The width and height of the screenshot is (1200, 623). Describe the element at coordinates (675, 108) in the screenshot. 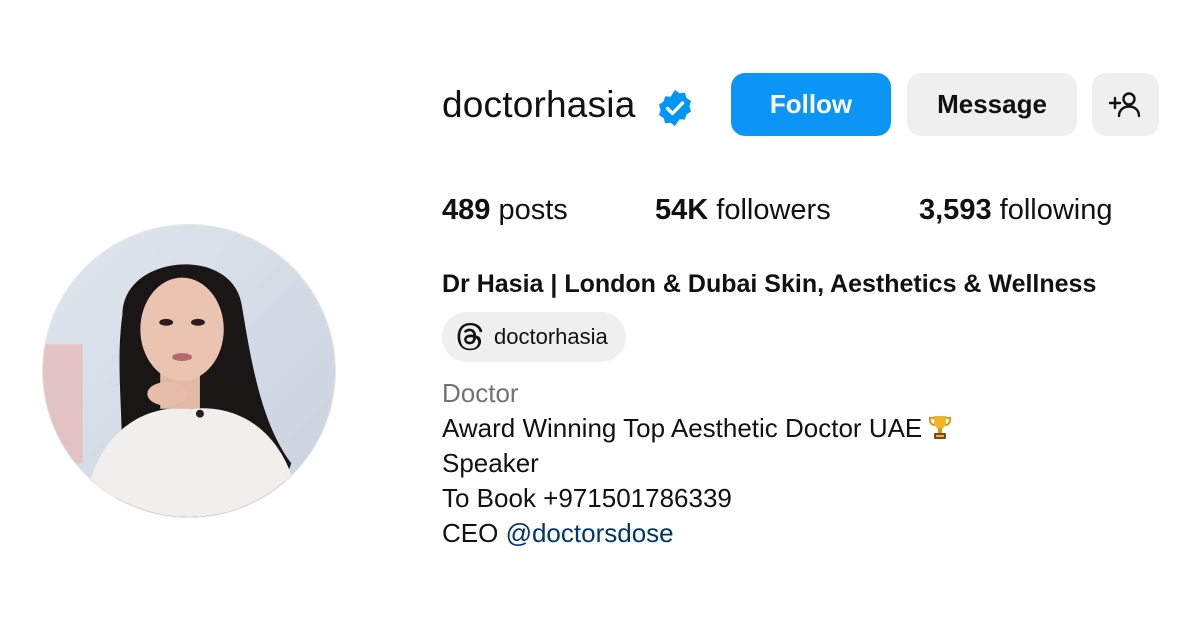

I see `verified-badge-icon` at that location.